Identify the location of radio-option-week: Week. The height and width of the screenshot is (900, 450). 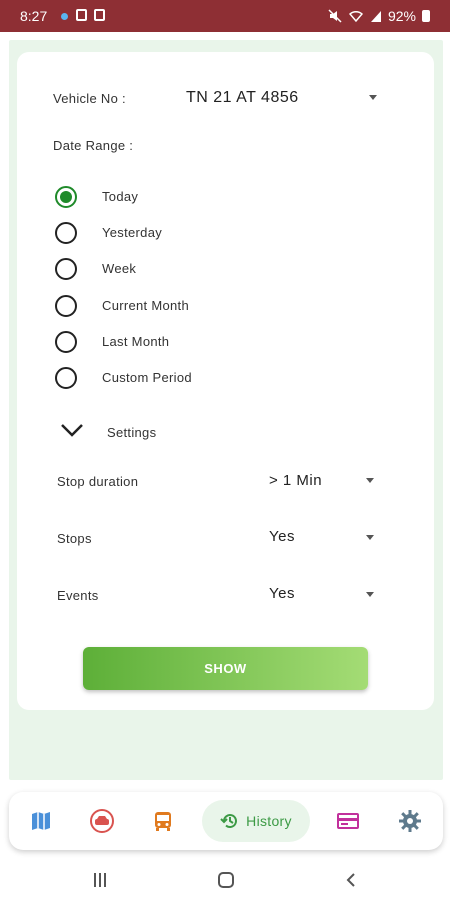
(205, 270).